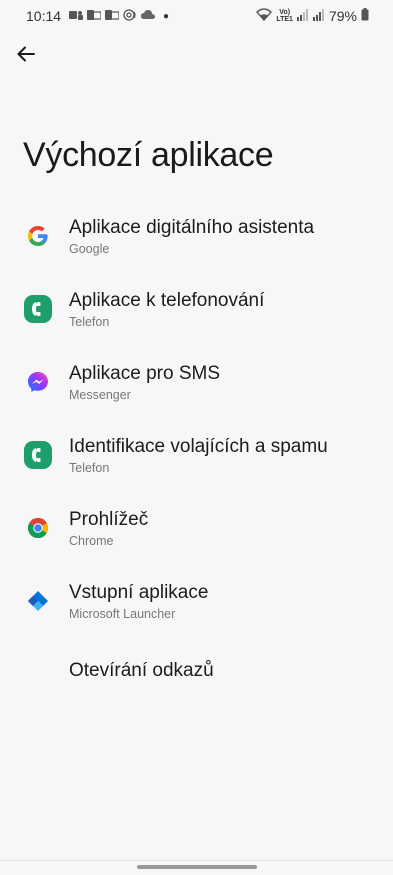  What do you see at coordinates (38, 601) in the screenshot?
I see `microsoft-launcher-icon` at bounding box center [38, 601].